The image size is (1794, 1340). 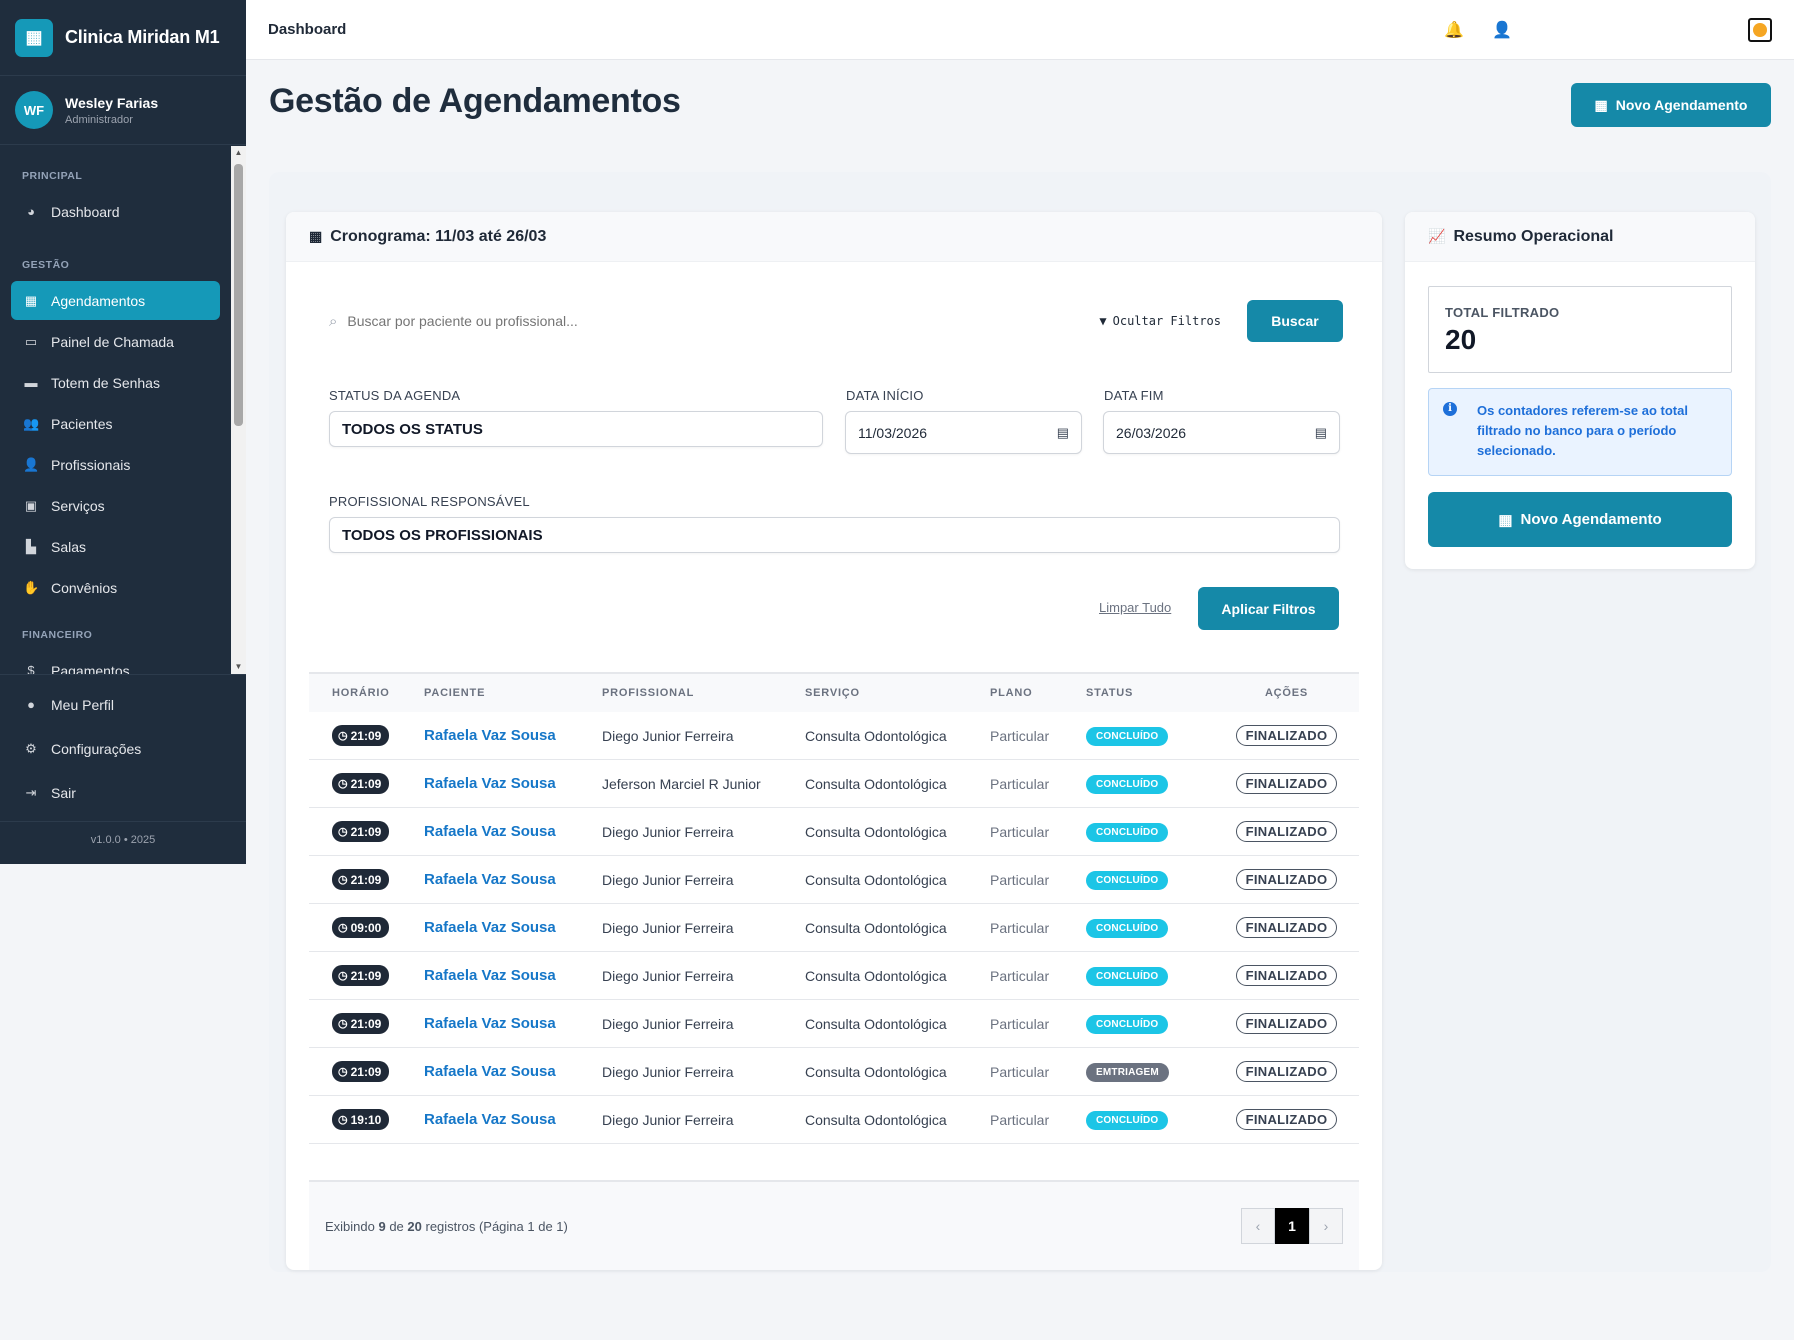 I want to click on nav-section-principal: PRINCIPAL, so click(x=52, y=176).